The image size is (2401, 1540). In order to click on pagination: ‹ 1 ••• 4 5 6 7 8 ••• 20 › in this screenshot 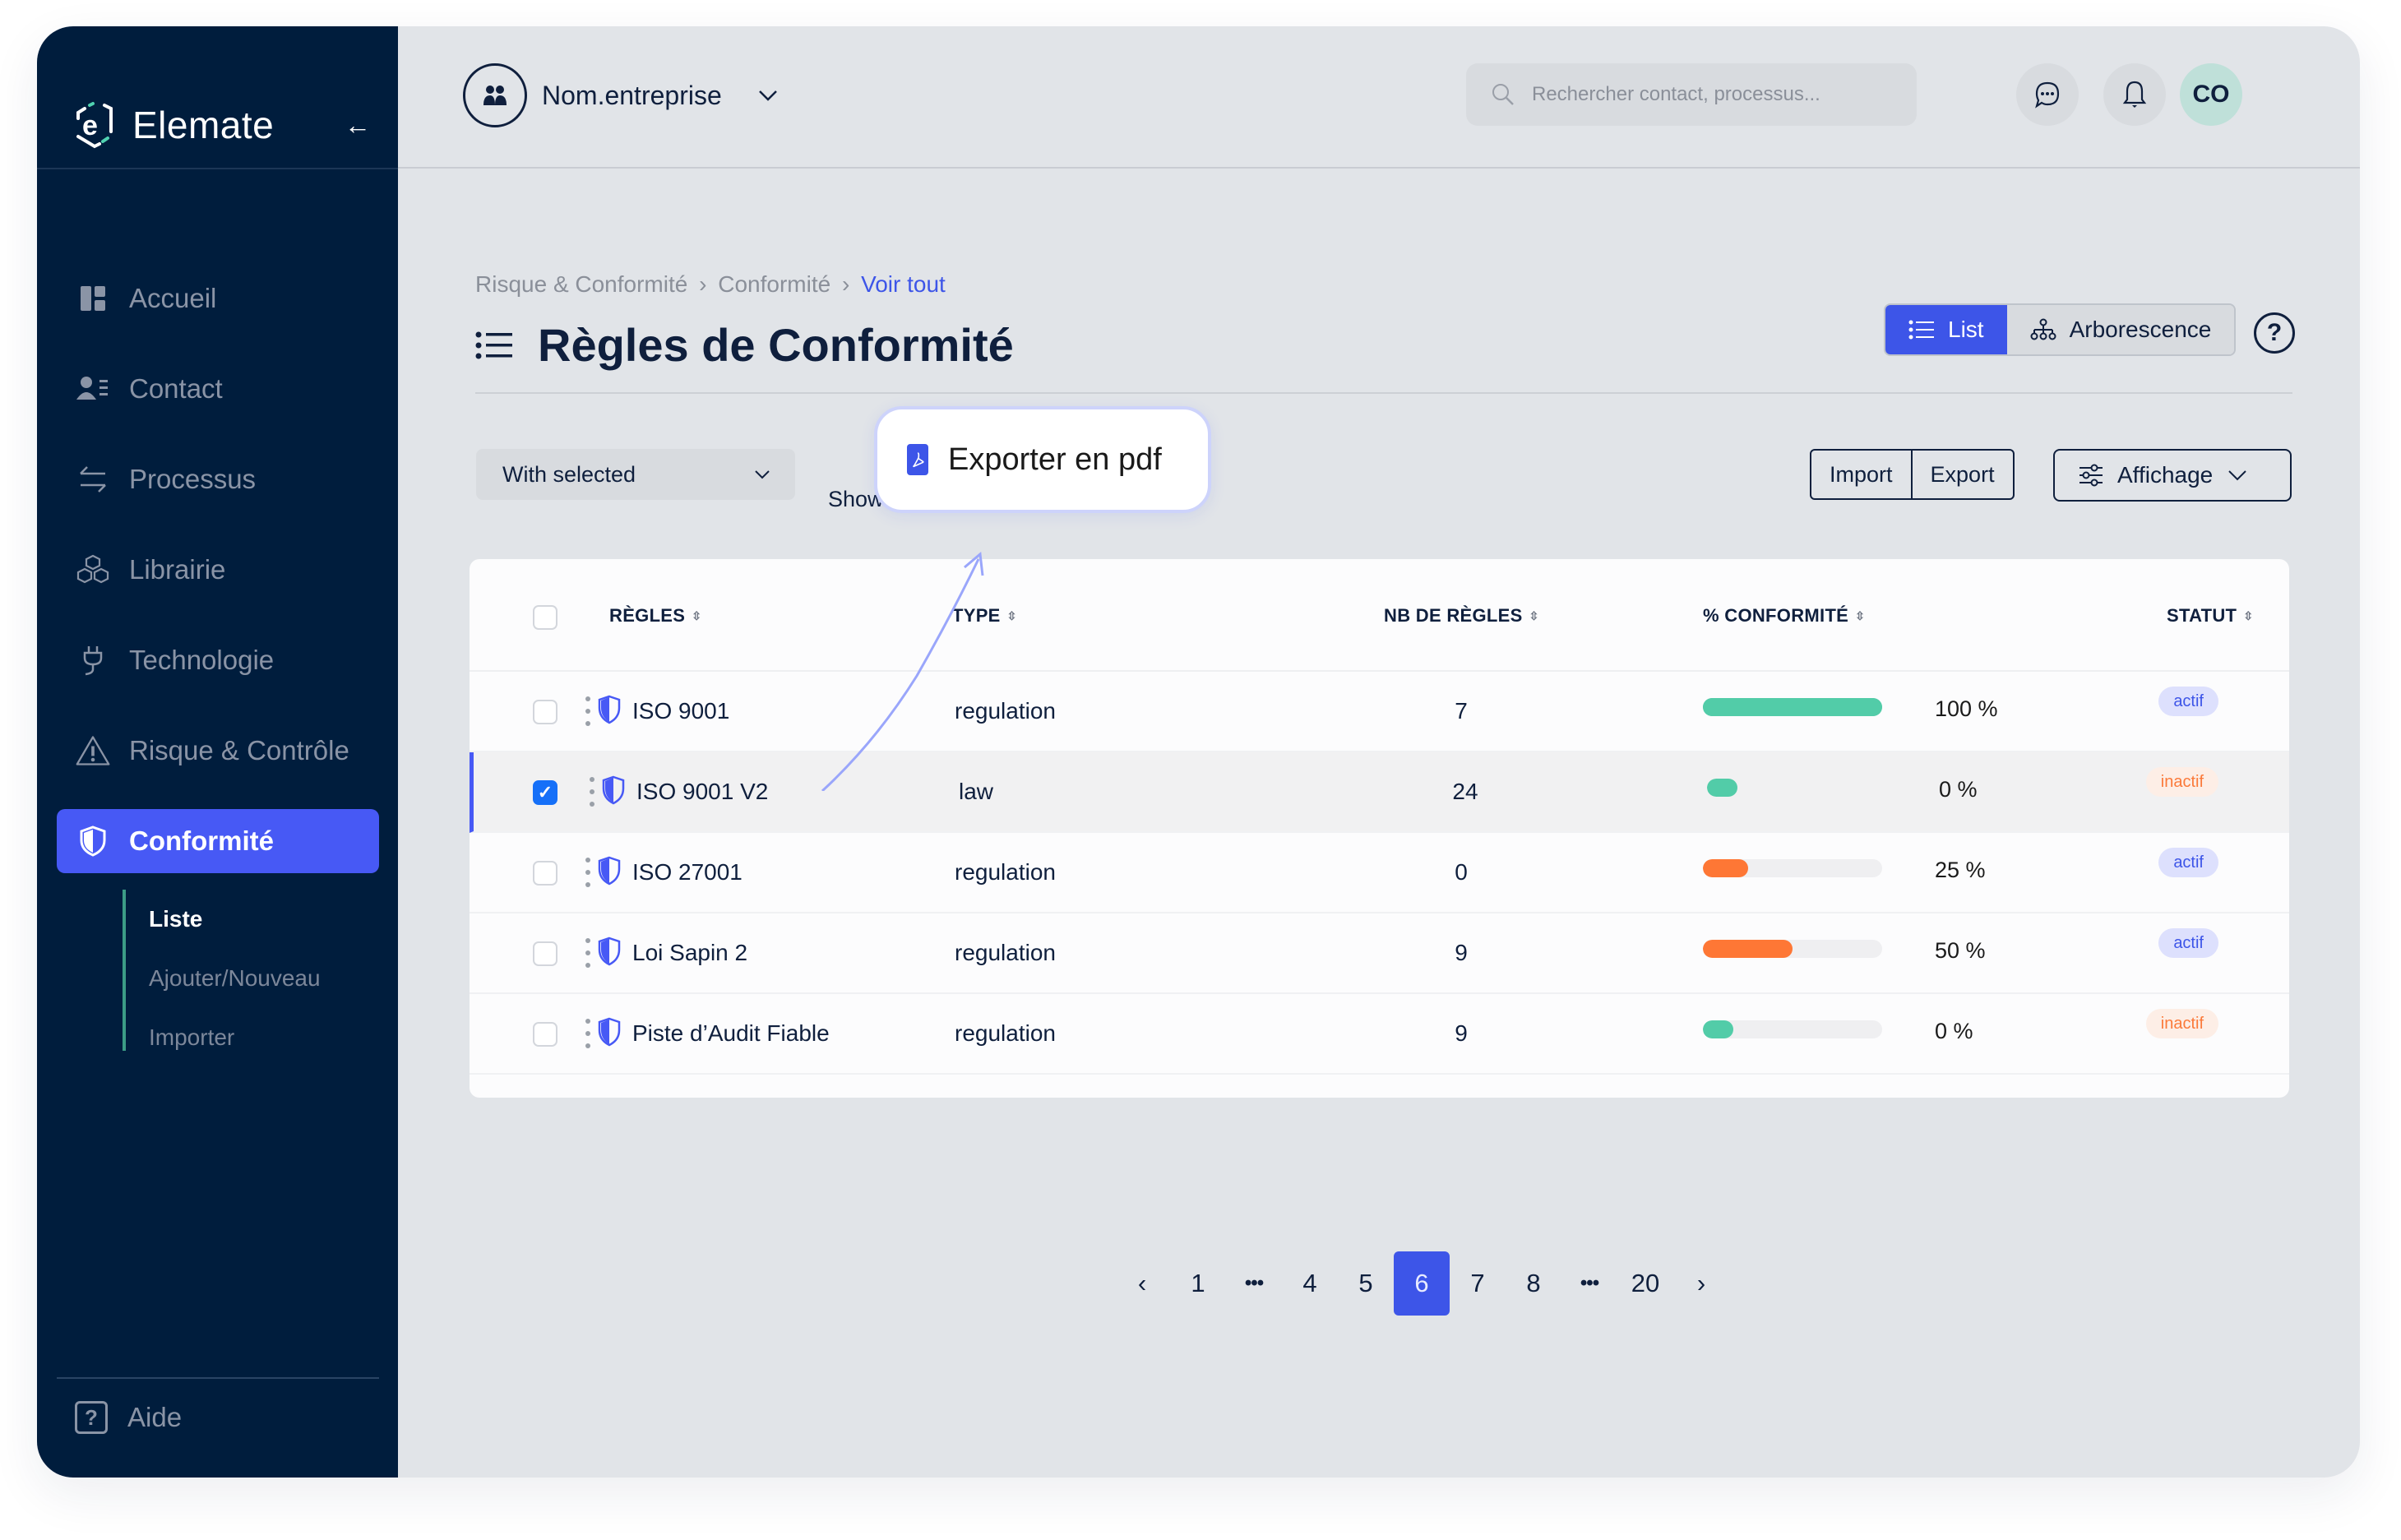, I will do `click(1421, 1284)`.